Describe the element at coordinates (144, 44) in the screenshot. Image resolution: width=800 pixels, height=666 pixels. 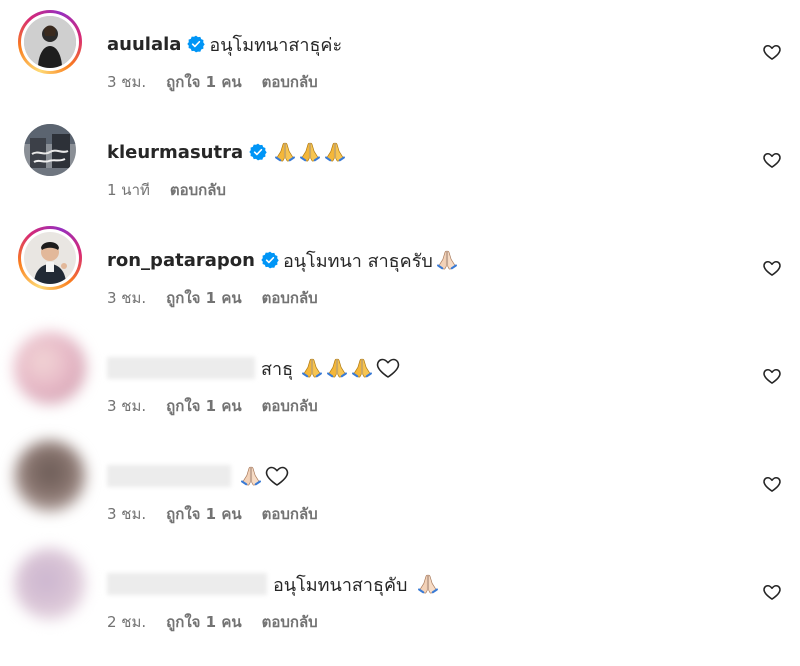
I see `username: auulala` at that location.